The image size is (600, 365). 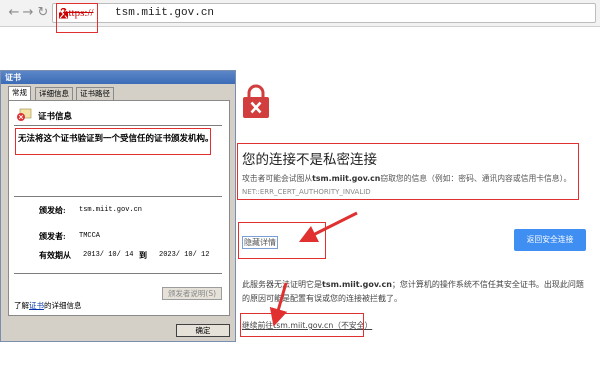 What do you see at coordinates (52, 236) in the screenshot?
I see `issued-by-label: 颁发者:` at bounding box center [52, 236].